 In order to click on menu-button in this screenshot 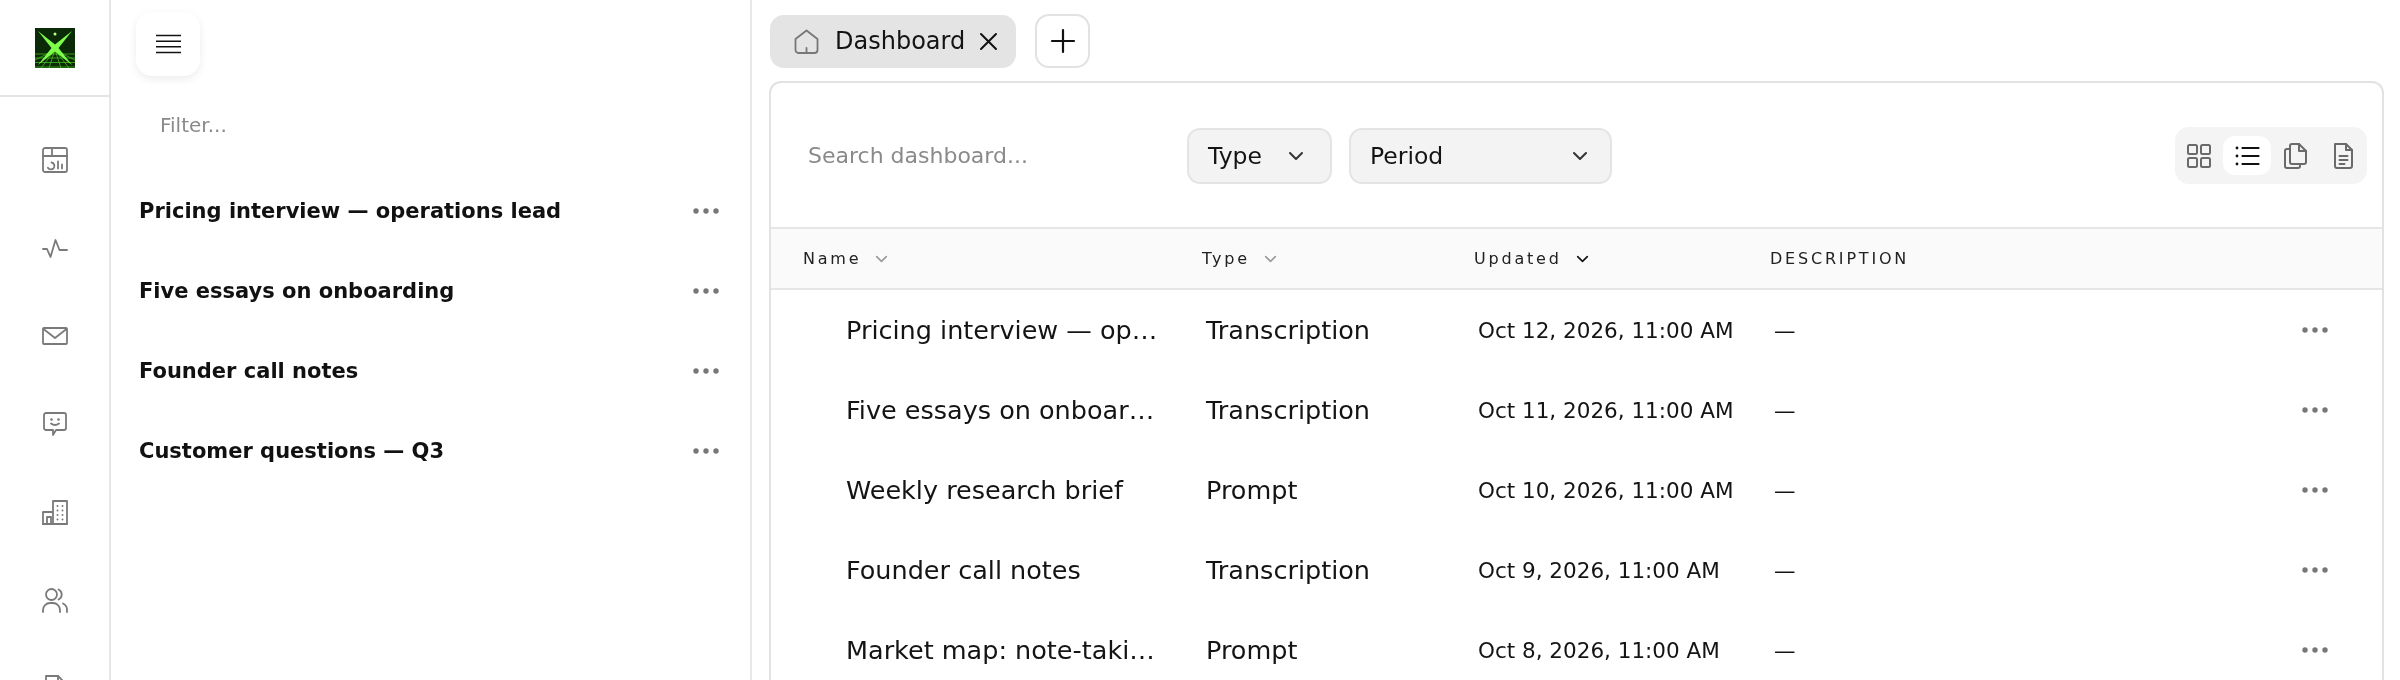, I will do `click(168, 44)`.